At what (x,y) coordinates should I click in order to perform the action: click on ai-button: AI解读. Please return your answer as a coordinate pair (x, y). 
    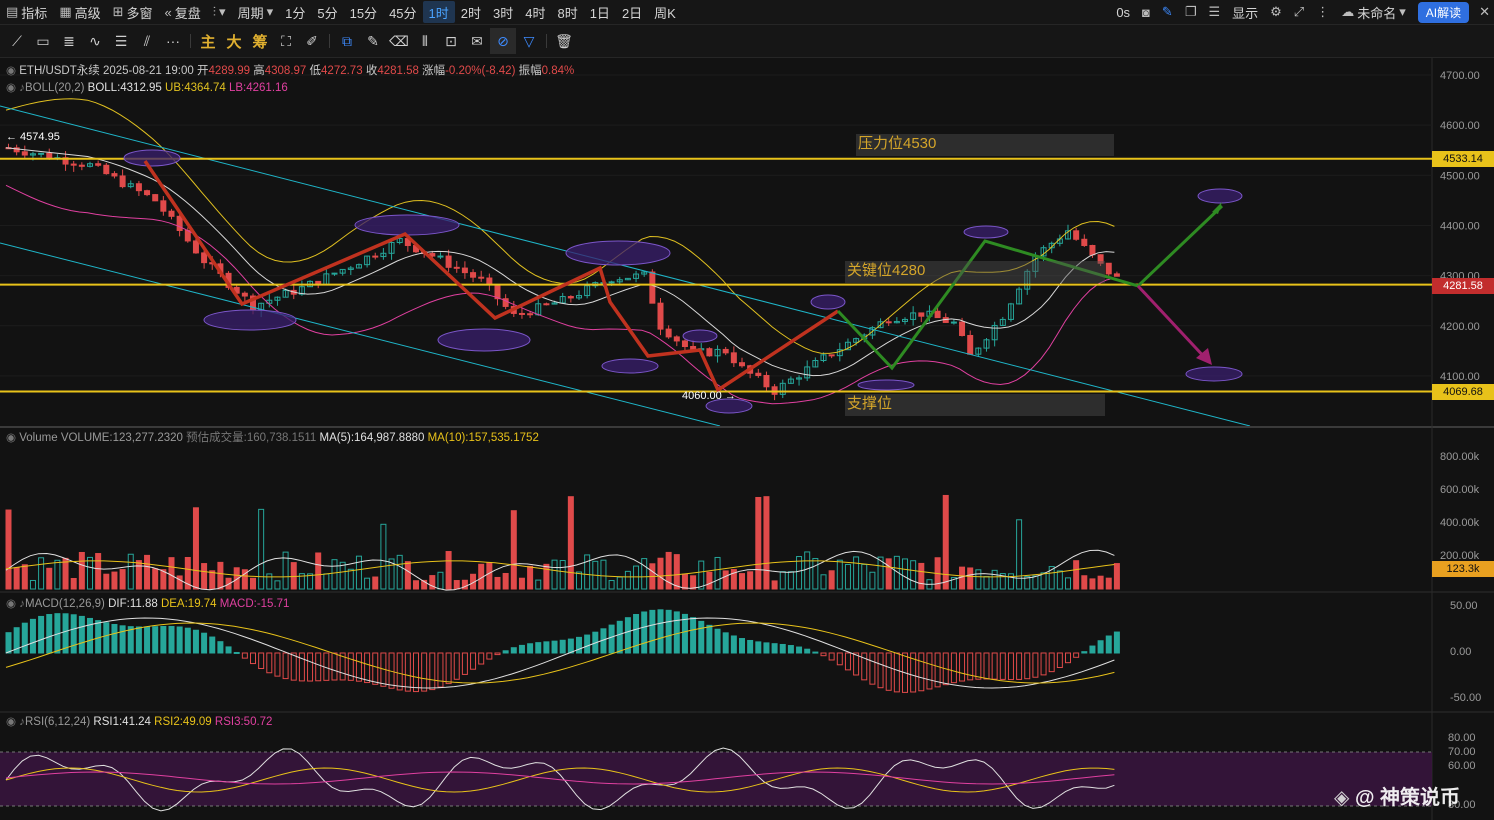
    Looking at the image, I should click on (1443, 12).